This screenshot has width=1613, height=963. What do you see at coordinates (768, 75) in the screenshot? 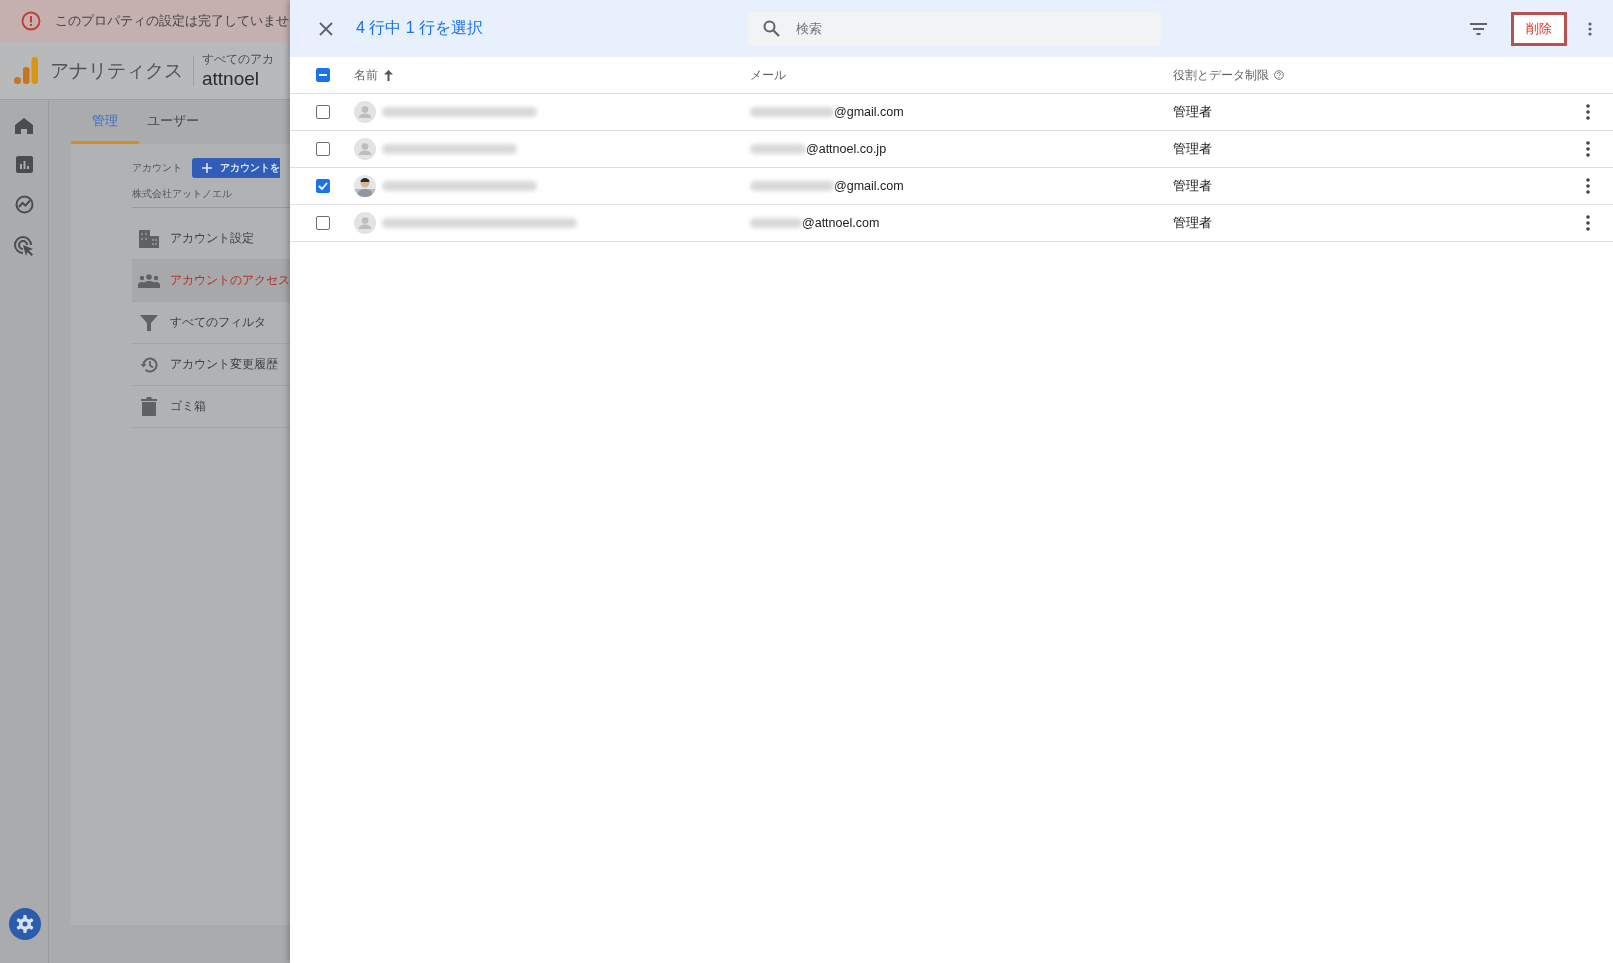
I see `column-header: メール` at bounding box center [768, 75].